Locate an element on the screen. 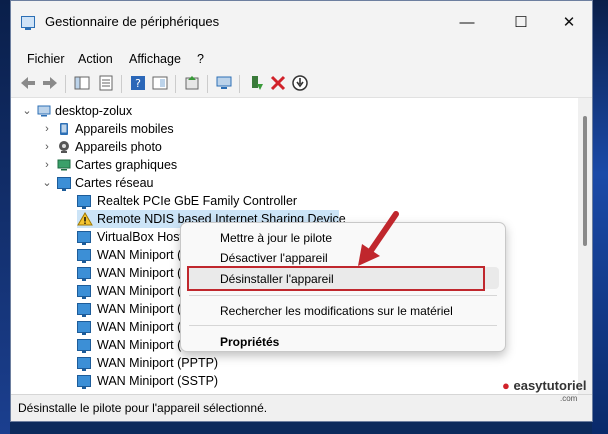  device-label: VirtualBox Host is located at coordinates (140, 237).